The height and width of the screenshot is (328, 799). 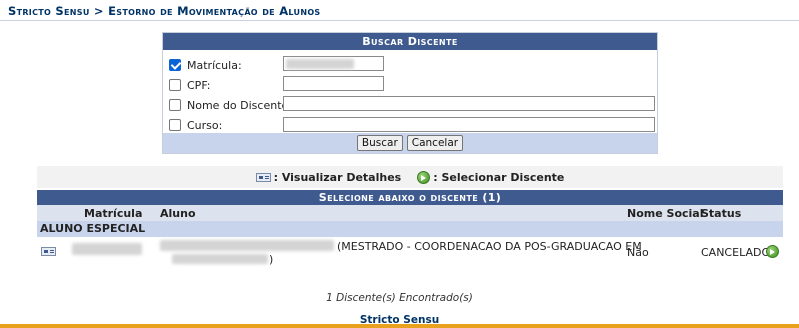 What do you see at coordinates (410, 213) in the screenshot?
I see `table-header: Matrícula Aluno Nome Social Status` at bounding box center [410, 213].